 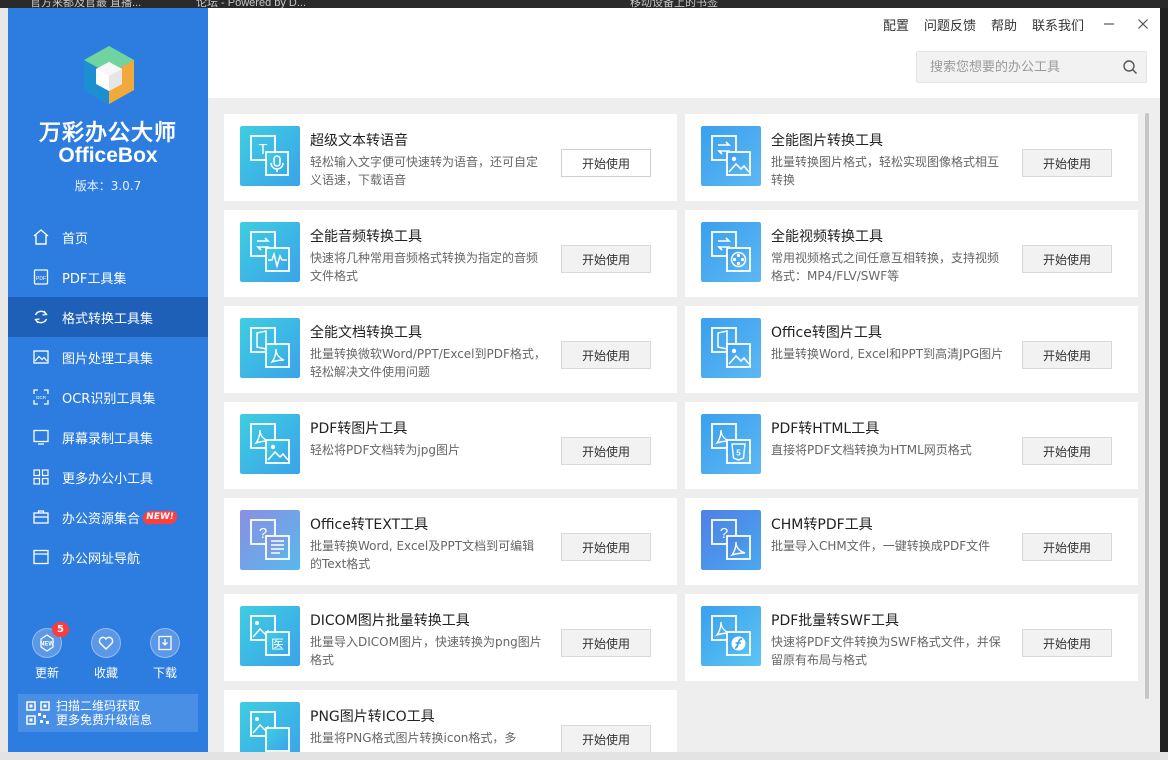 What do you see at coordinates (108, 357) in the screenshot?
I see `sidebar-item-image: 图片处理工具集` at bounding box center [108, 357].